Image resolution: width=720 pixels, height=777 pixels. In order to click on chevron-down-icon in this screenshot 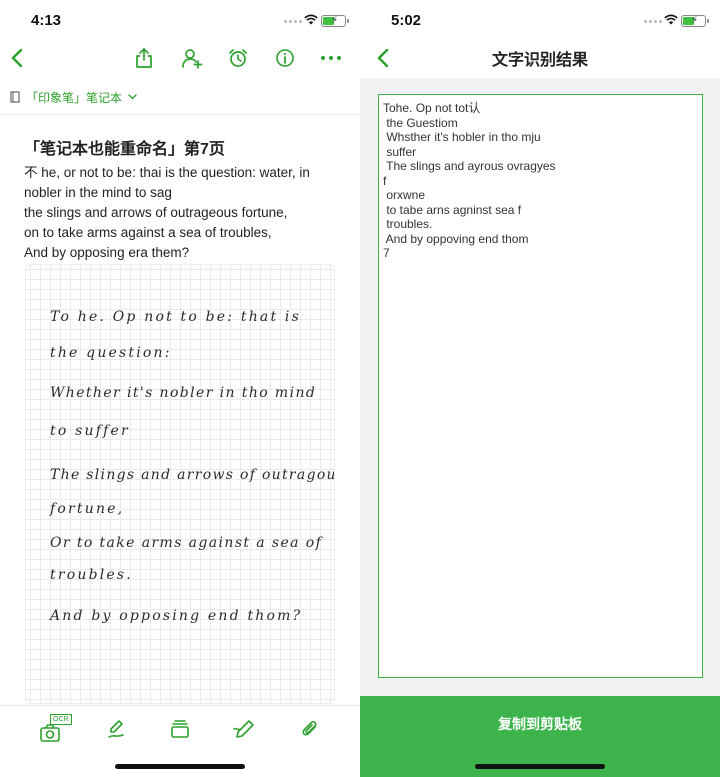, I will do `click(132, 97)`.